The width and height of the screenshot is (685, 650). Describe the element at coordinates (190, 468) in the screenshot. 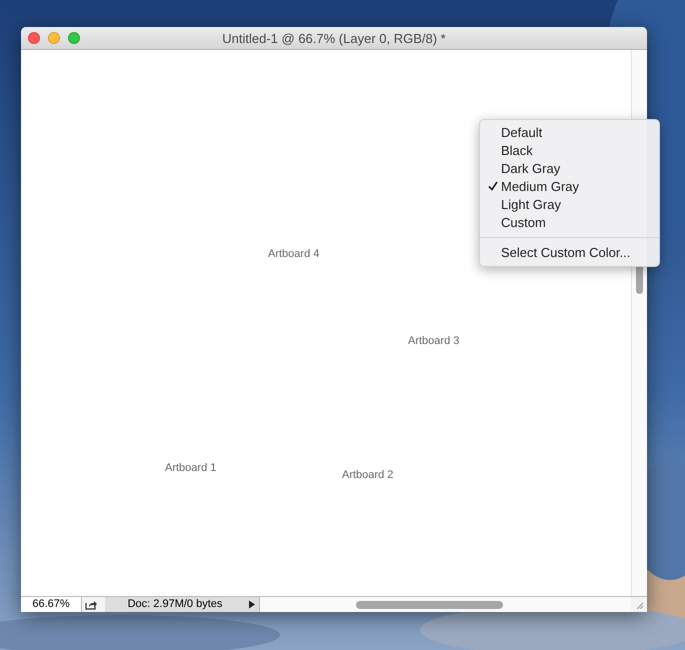

I see `artboard-label: Artboard 1` at that location.